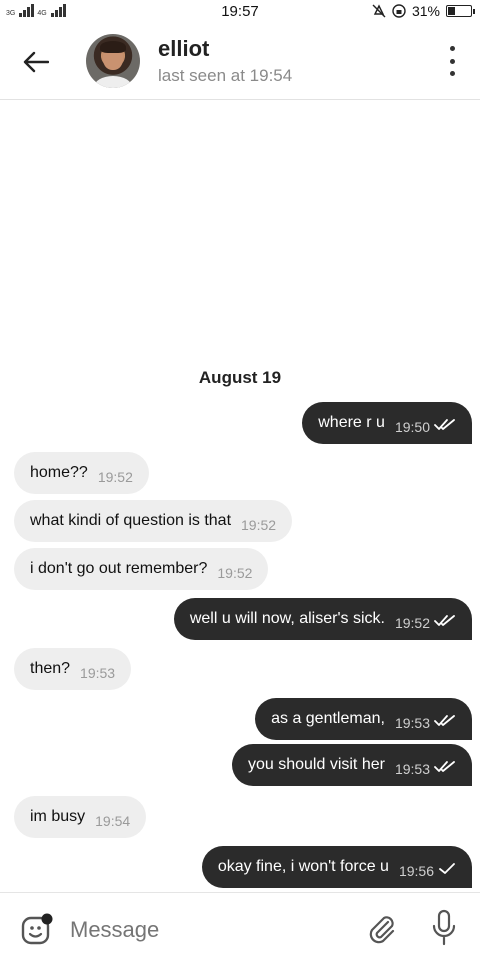 Image resolution: width=480 pixels, height=960 pixels. I want to click on message-incoming: then? 19:53, so click(73, 669).